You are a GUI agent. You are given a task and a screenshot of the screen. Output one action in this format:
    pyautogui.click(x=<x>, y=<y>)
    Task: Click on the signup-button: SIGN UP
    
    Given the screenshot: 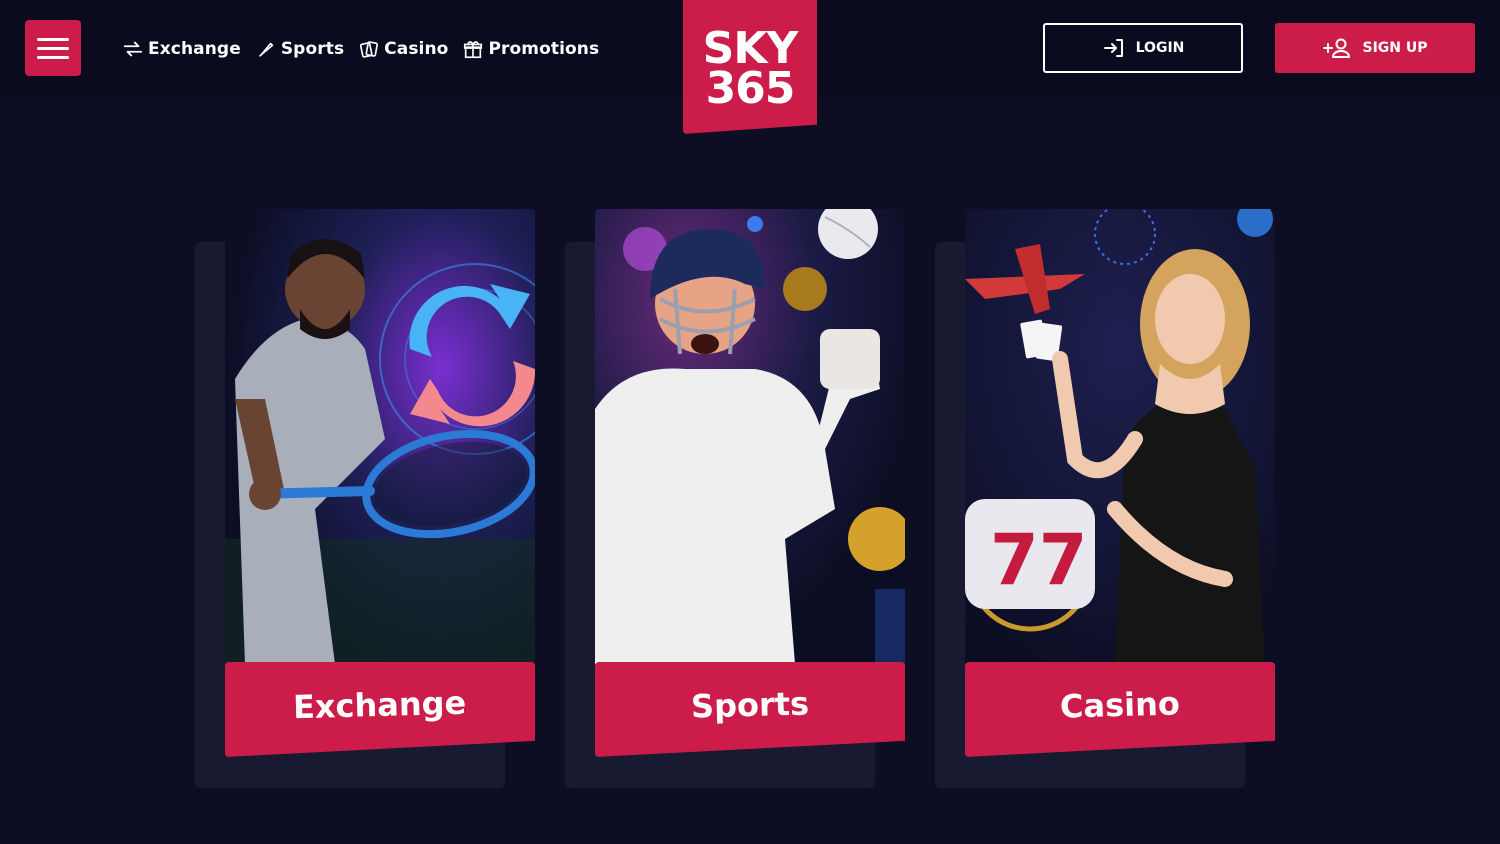 What is the action you would take?
    pyautogui.click(x=1375, y=48)
    